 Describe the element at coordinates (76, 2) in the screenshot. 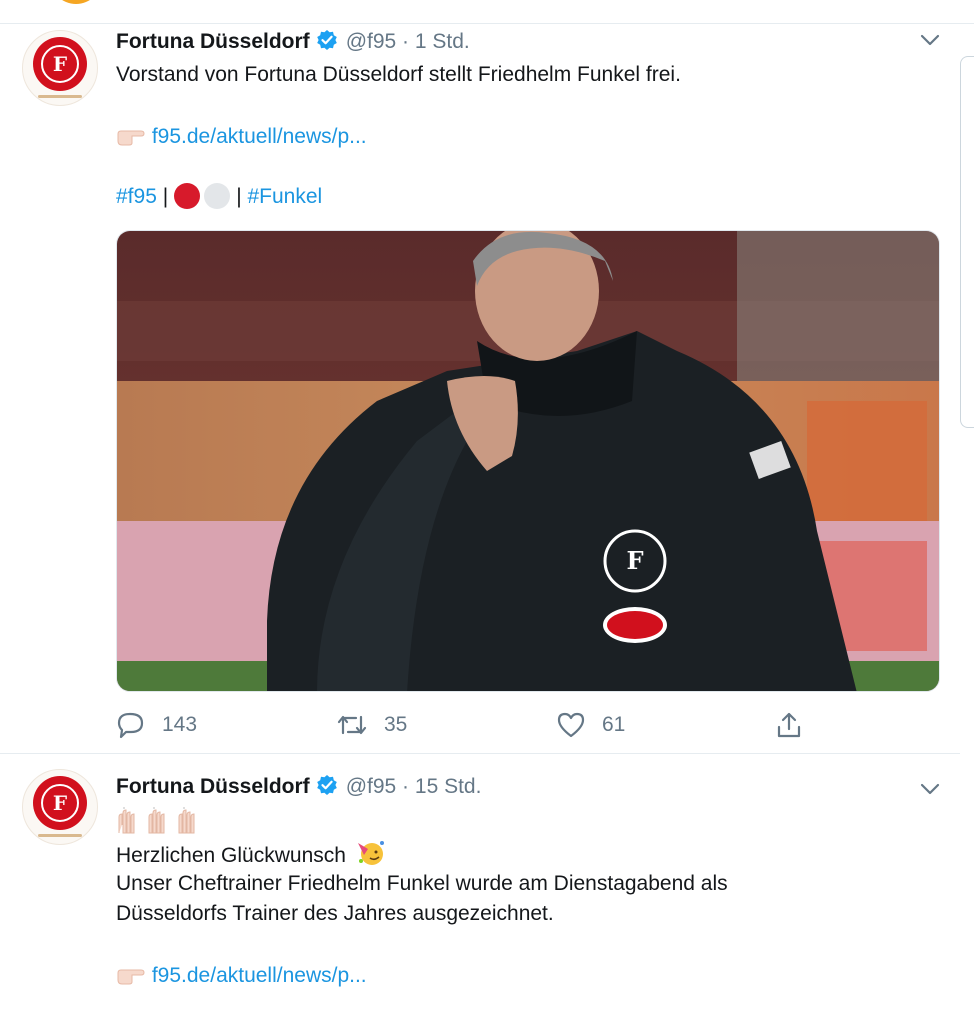

I see `profile-avatar-edge` at that location.